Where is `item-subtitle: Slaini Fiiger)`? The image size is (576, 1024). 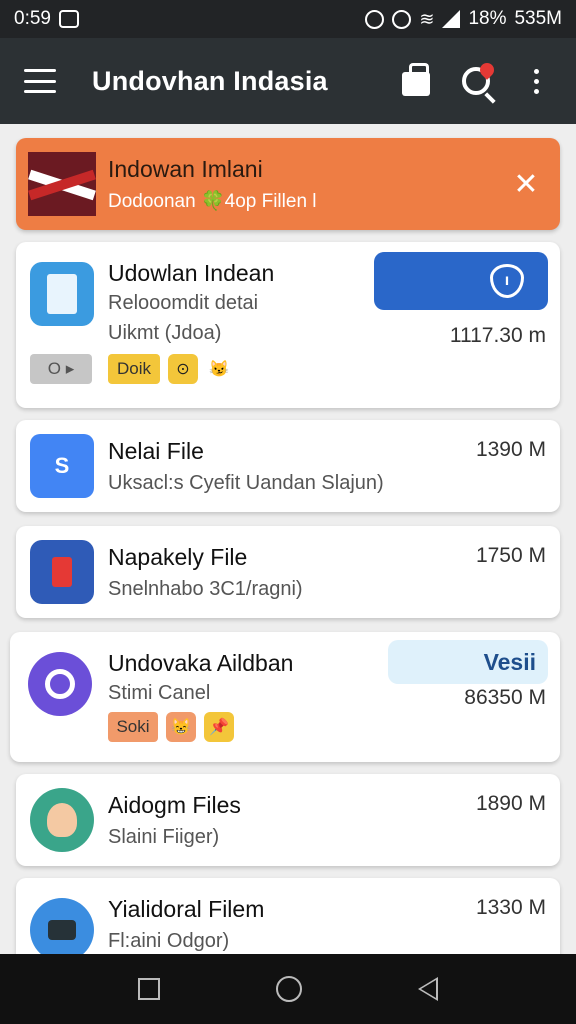 item-subtitle: Slaini Fiiger) is located at coordinates (164, 837).